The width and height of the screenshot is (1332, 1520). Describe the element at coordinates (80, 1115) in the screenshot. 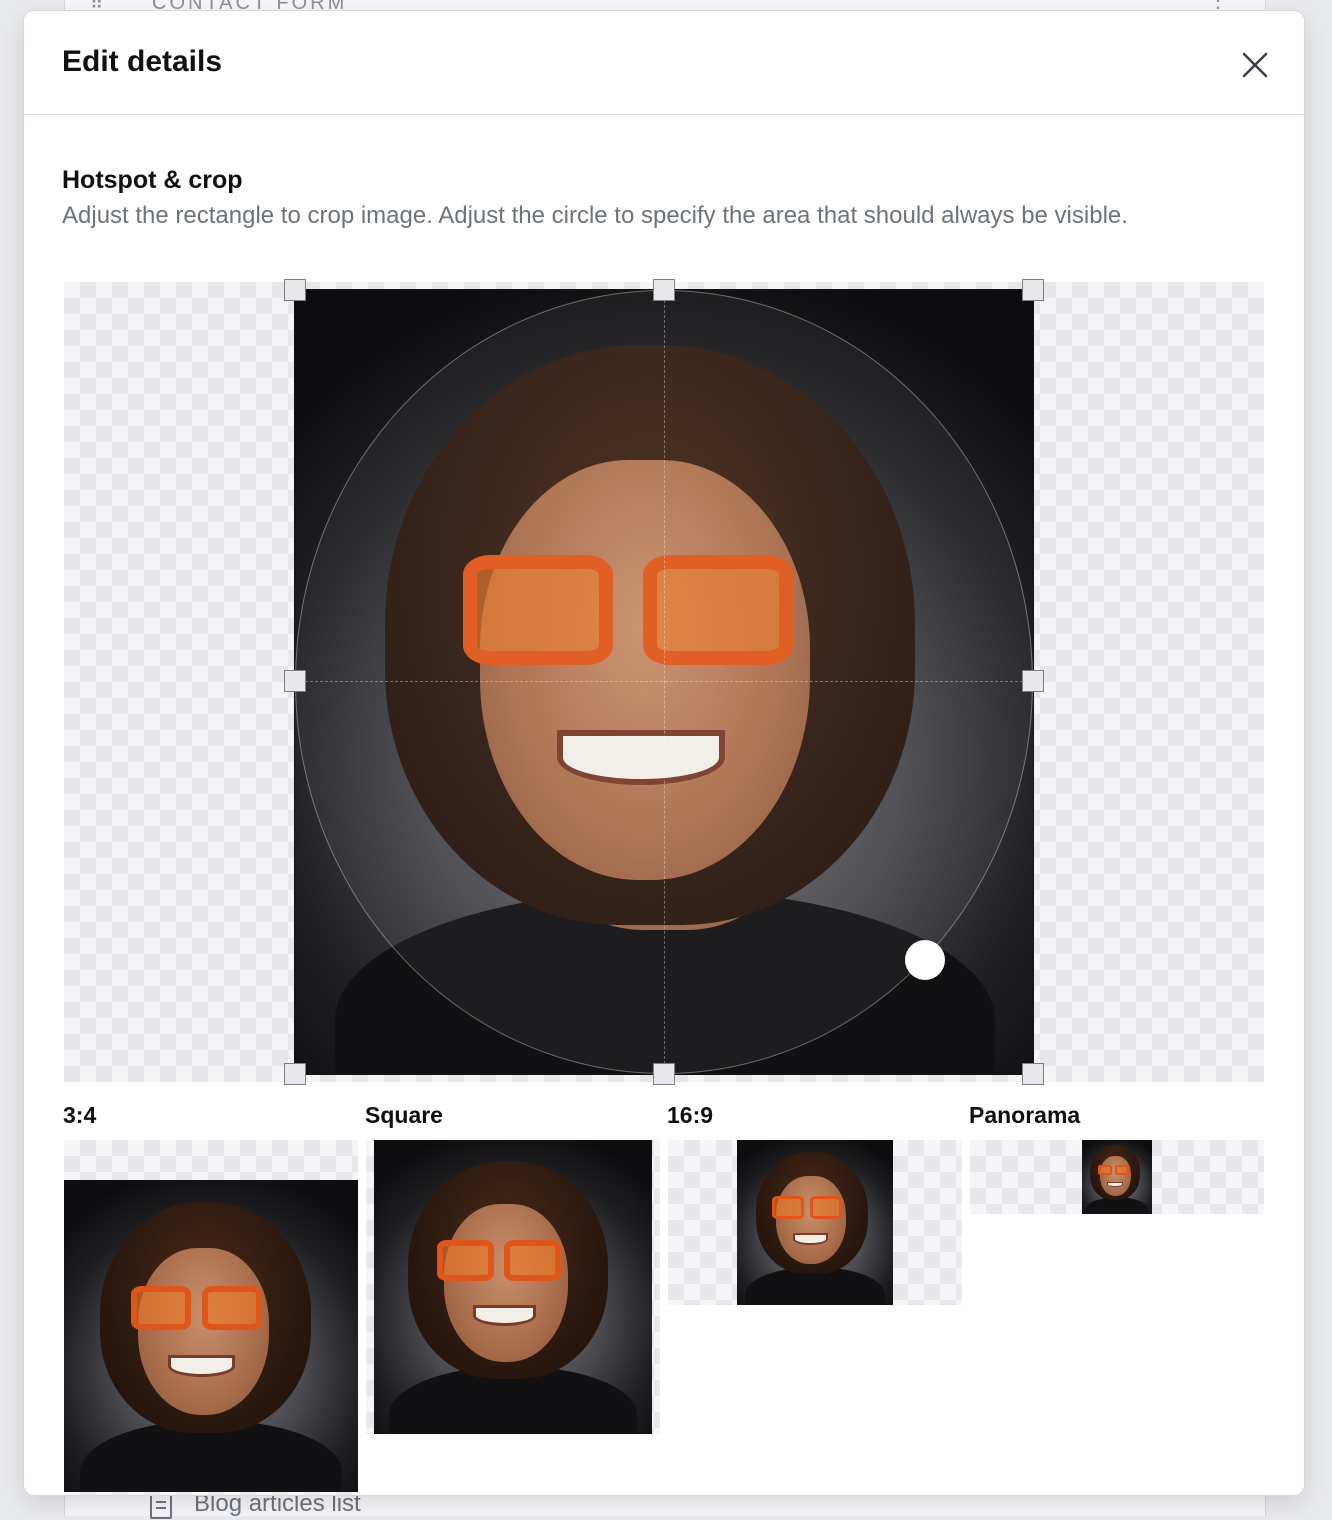

I see `preview-label-3-4: 3:4` at that location.